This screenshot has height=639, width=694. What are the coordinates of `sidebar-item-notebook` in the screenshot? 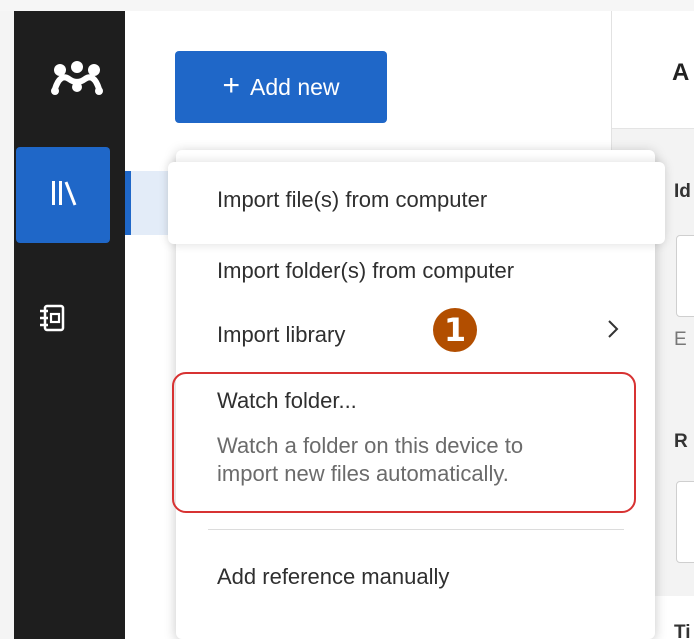 It's located at (53, 318).